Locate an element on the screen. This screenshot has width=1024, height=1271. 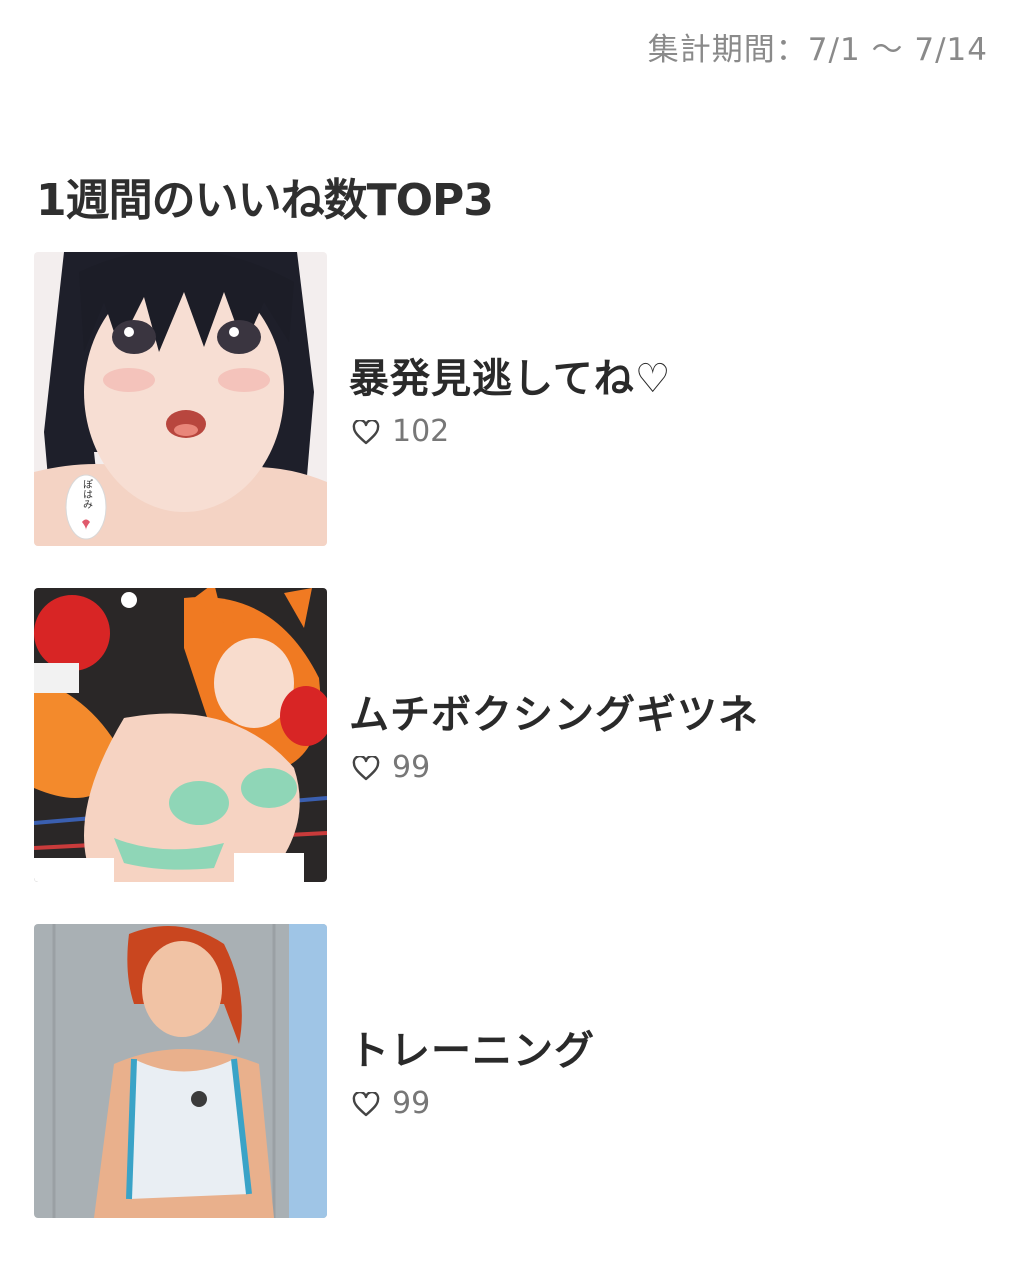
section-title: 1週間のいいね数TOP3 is located at coordinates (265, 200).